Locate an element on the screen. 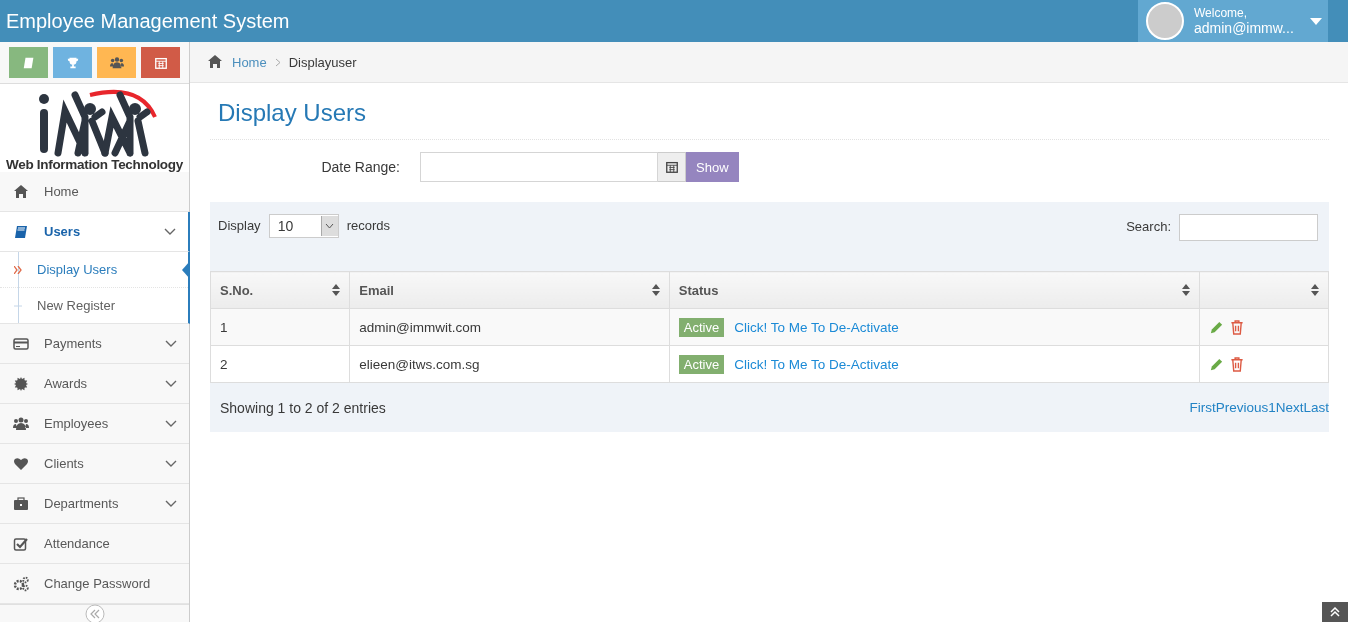  submenu-item: New Register is located at coordinates (94, 305).